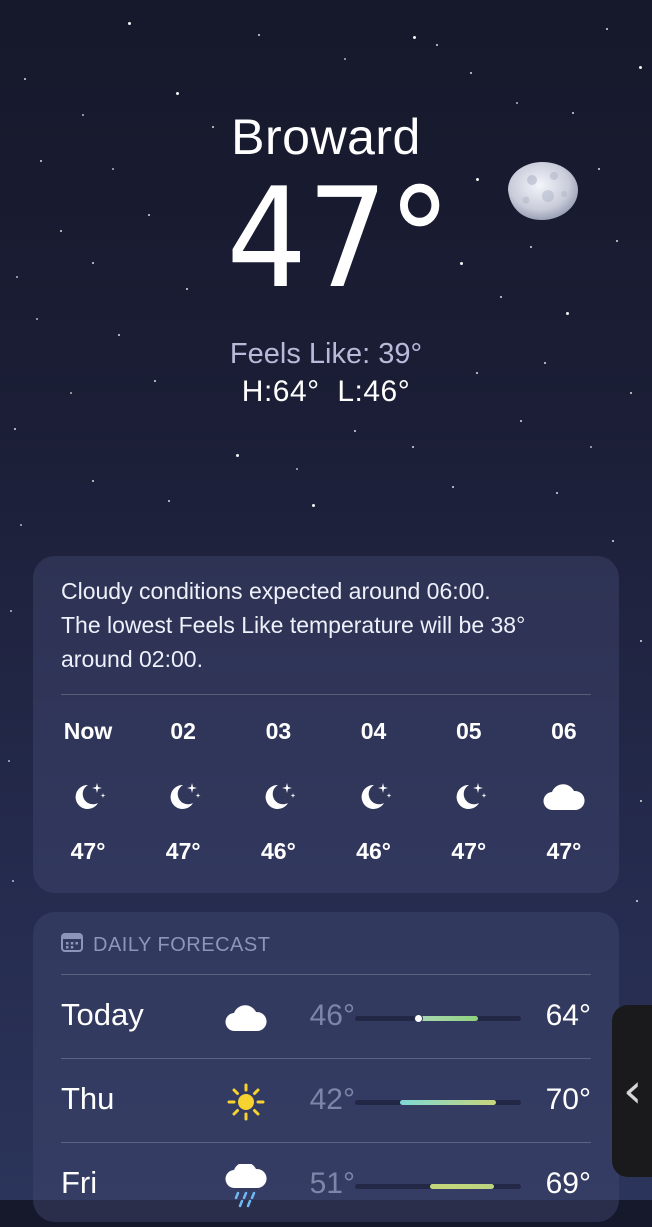  I want to click on day-row: Fri 51° 69°, so click(326, 1184).